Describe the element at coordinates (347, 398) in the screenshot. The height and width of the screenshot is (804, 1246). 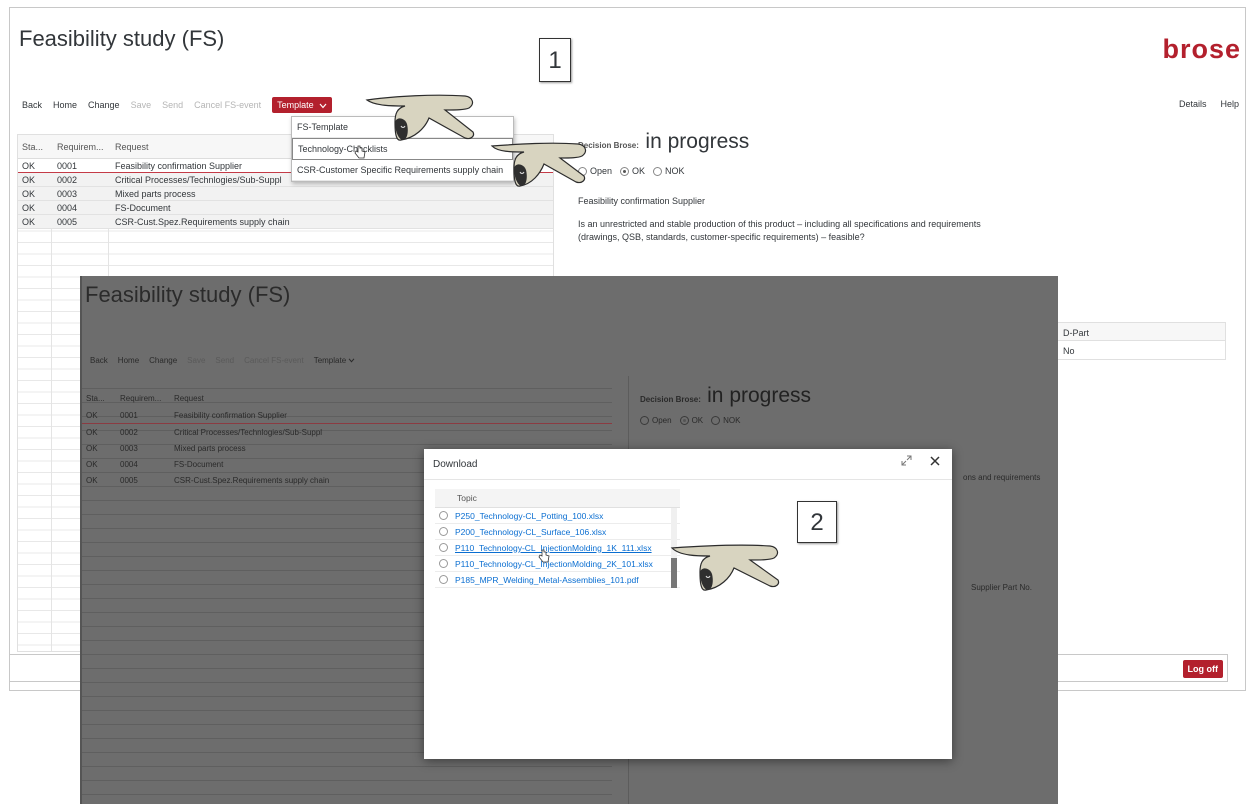
I see `overlay-table-header: Sta... Requirem... Request` at that location.